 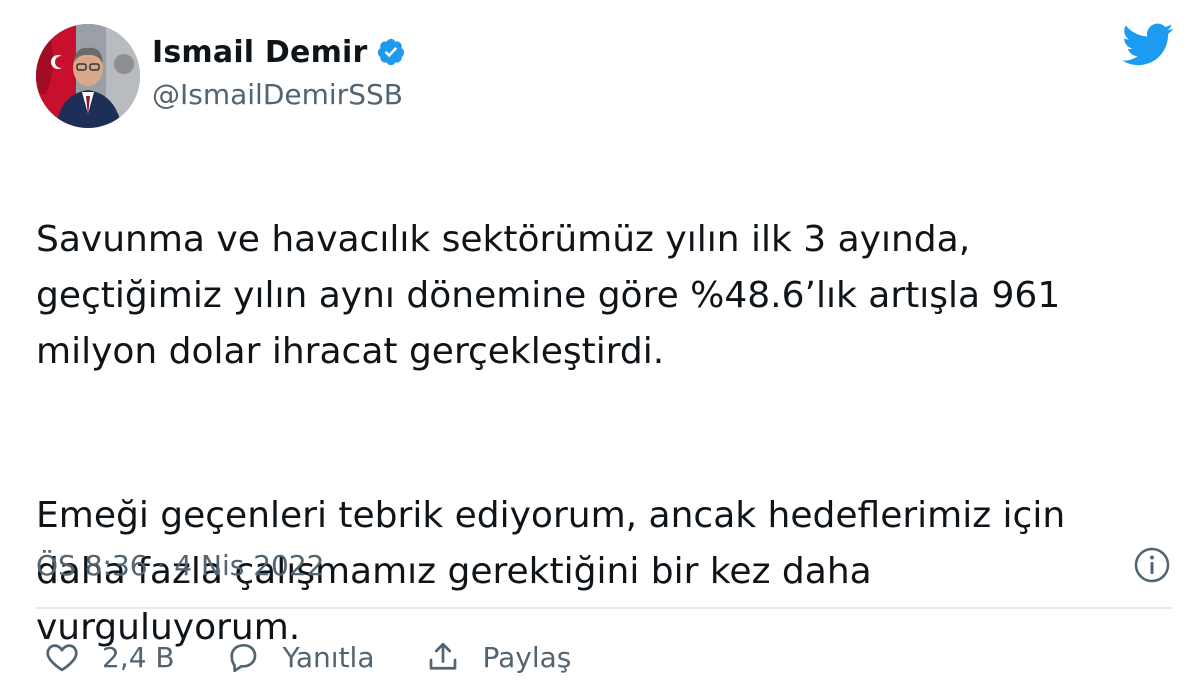 I want to click on author-name-row: Ismail Demir, so click(x=279, y=52).